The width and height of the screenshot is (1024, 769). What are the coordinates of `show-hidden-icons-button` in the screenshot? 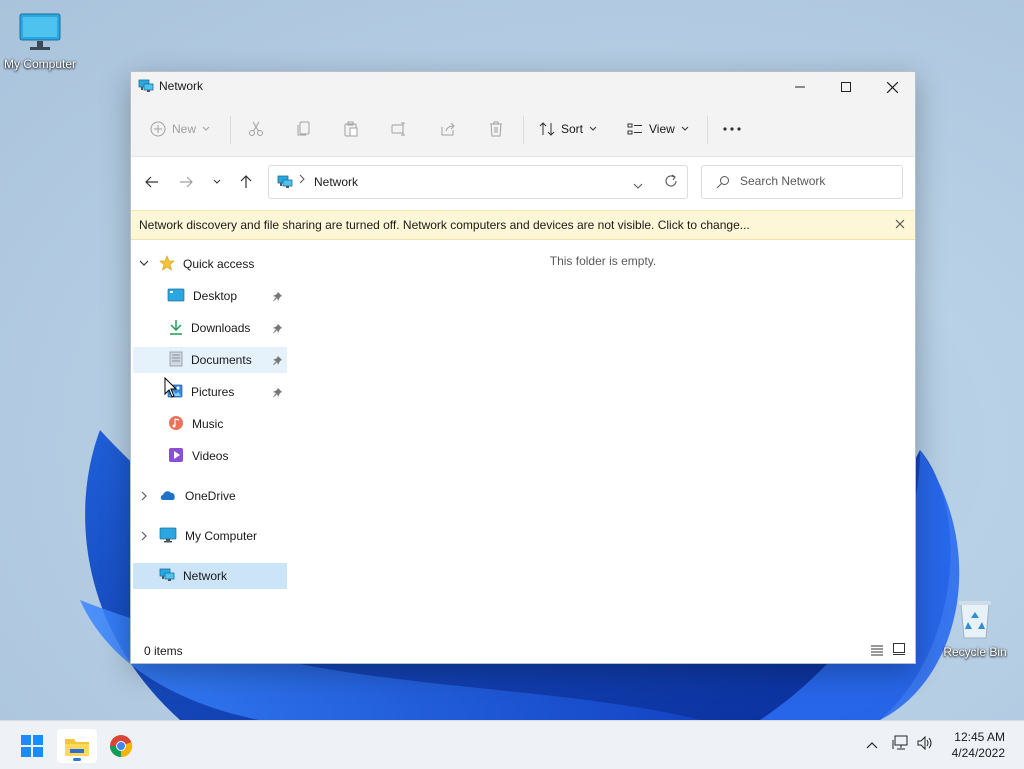 It's located at (872, 745).